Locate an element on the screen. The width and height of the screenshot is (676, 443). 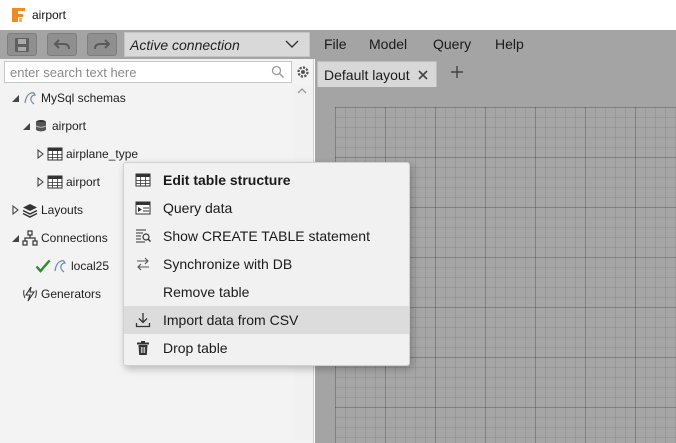
close-icon is located at coordinates (423, 75).